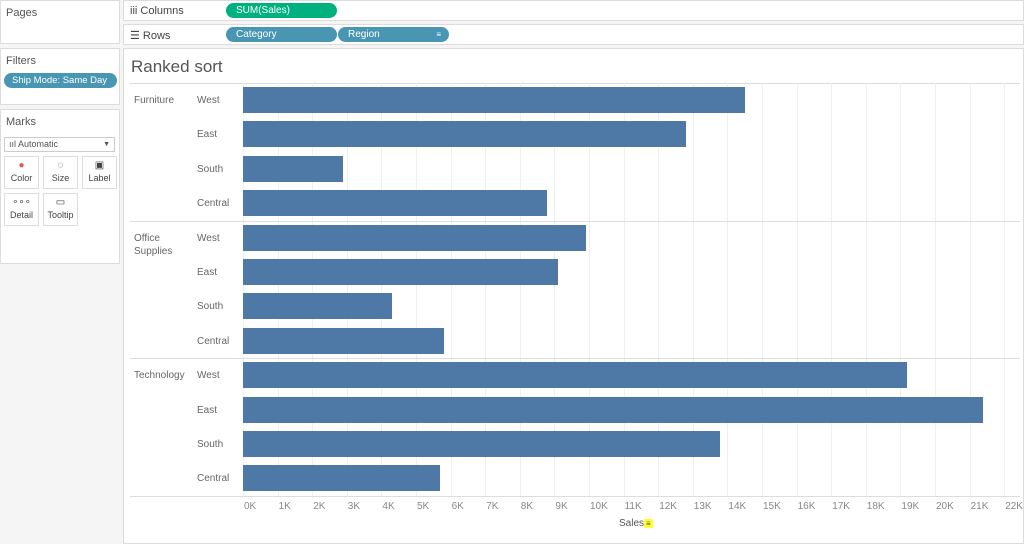 The width and height of the screenshot is (1024, 544). Describe the element at coordinates (14, 144) in the screenshot. I see `bar-chart-icon: ııl` at that location.